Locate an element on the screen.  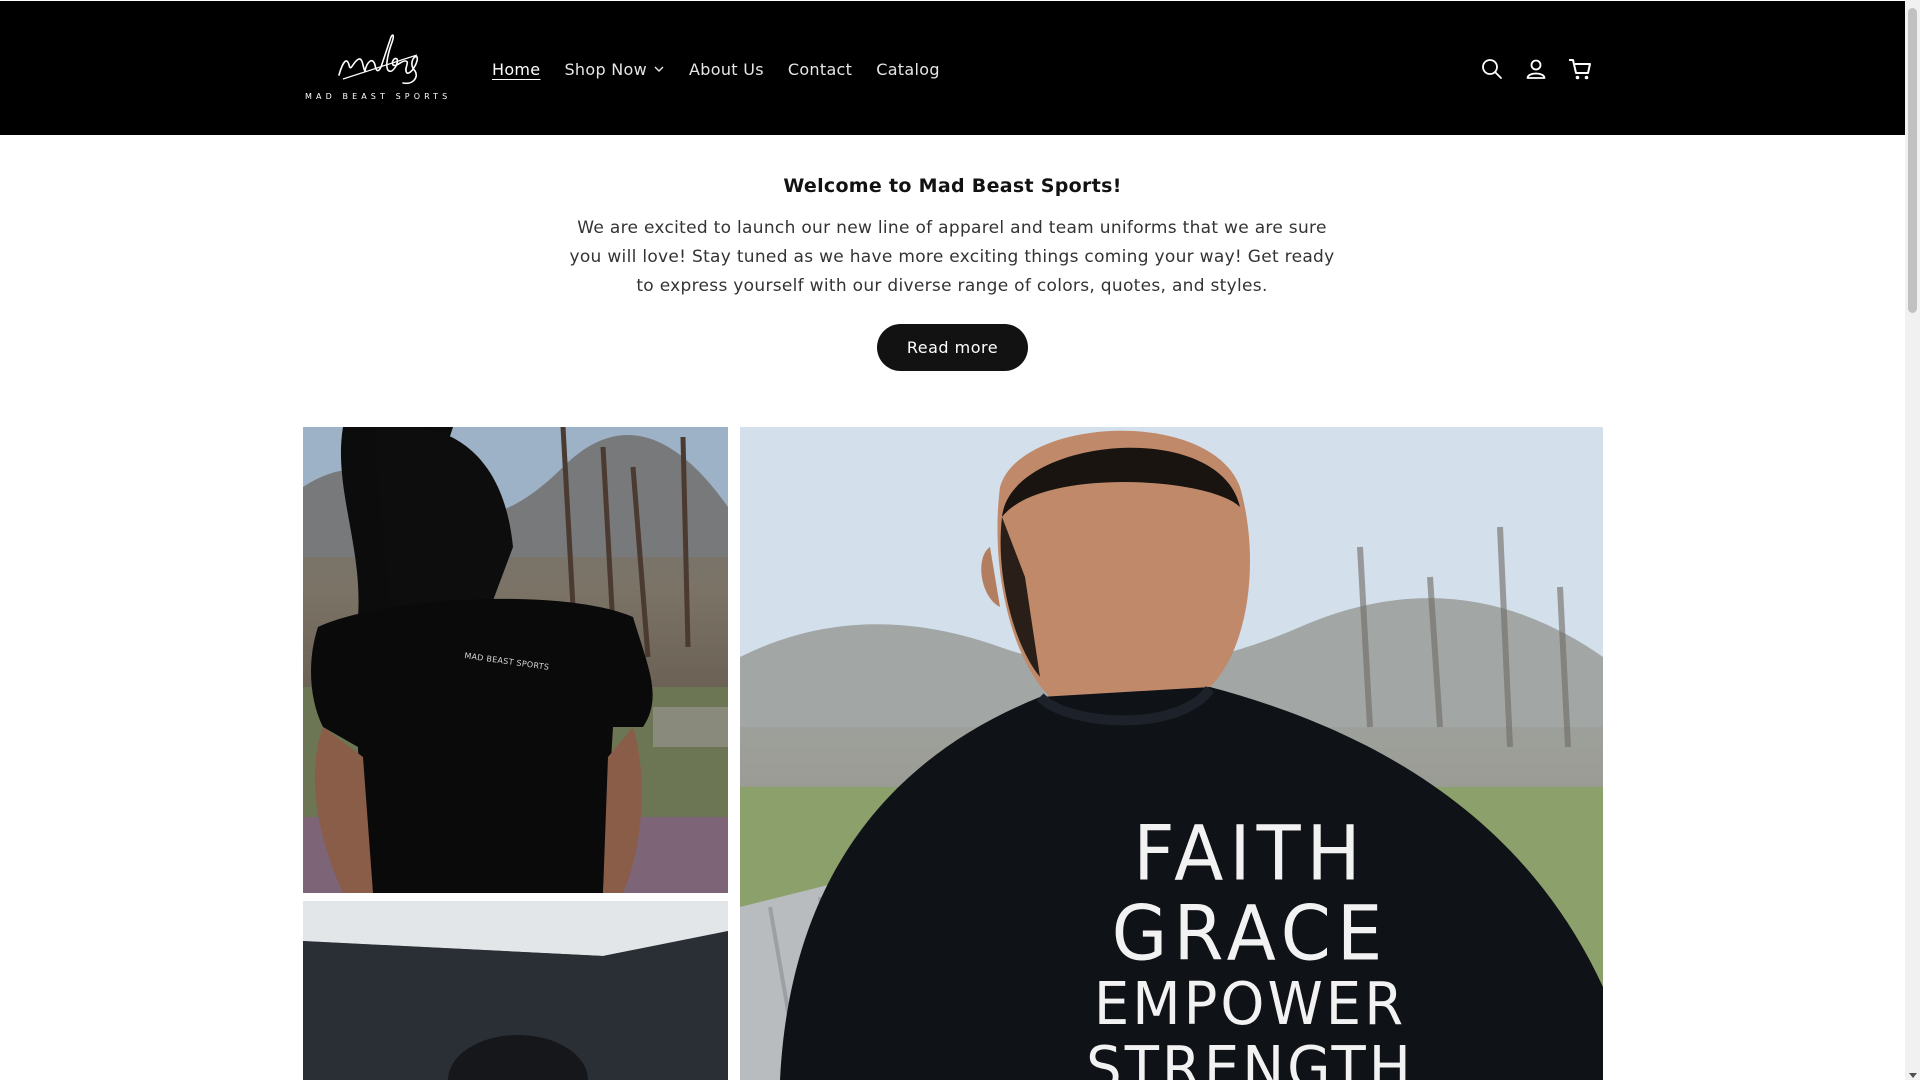
nav-shop-now: Shop Now is located at coordinates (614, 69).